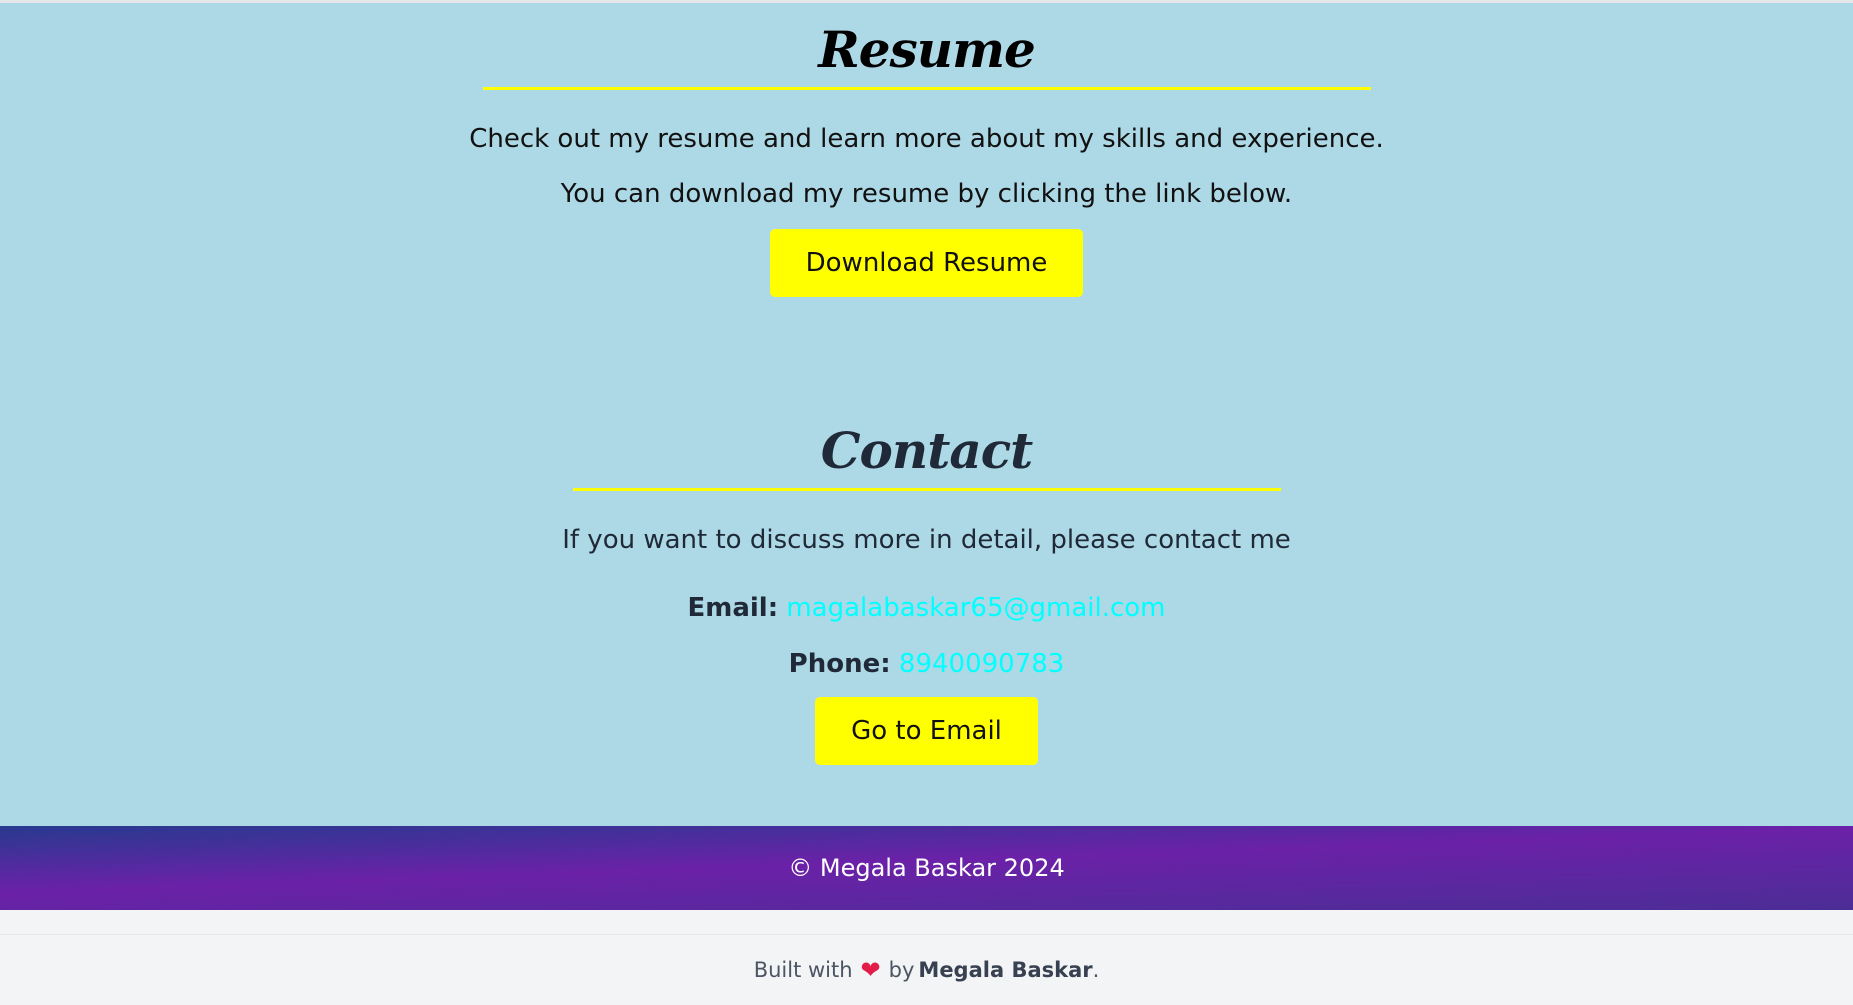 This screenshot has width=1853, height=1005. I want to click on built-by-text: by, so click(901, 970).